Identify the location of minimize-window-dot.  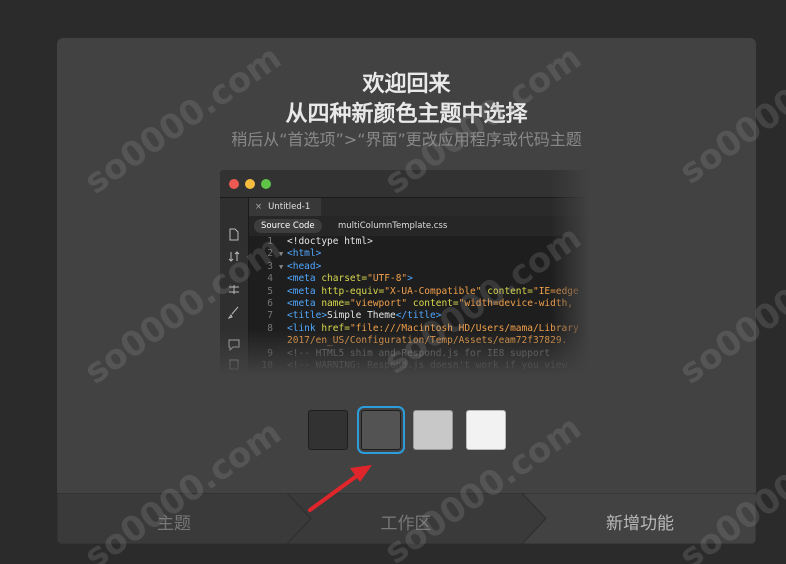
(250, 184).